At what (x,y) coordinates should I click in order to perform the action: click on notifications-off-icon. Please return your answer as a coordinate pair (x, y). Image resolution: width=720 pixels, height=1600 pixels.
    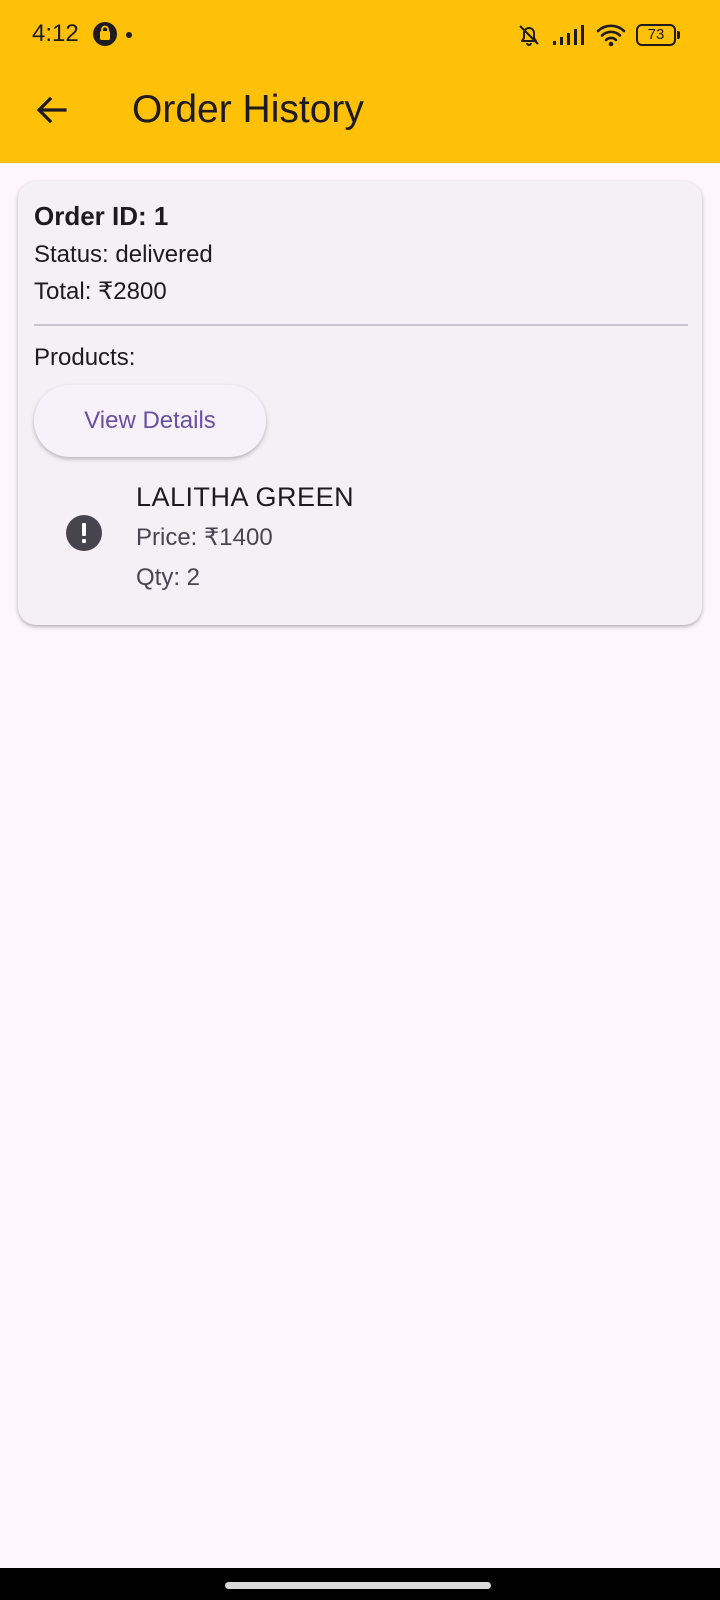
    Looking at the image, I should click on (529, 35).